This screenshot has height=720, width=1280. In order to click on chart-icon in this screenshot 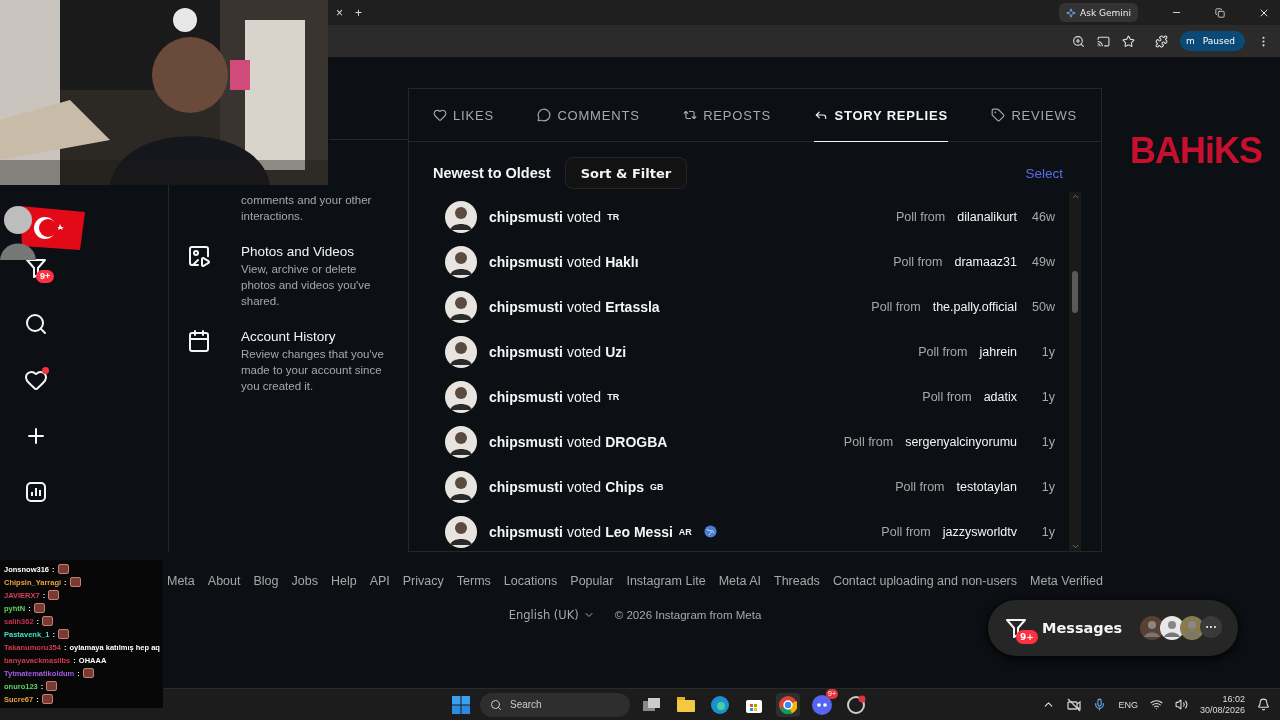, I will do `click(36, 492)`.